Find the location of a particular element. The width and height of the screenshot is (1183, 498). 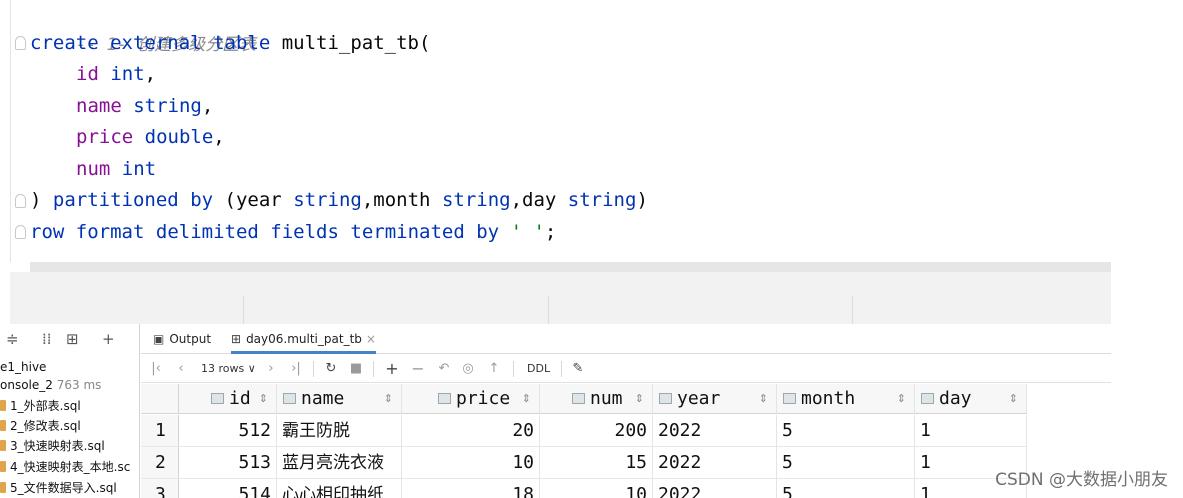

cell-name: 霸王防脱 is located at coordinates (339, 431).